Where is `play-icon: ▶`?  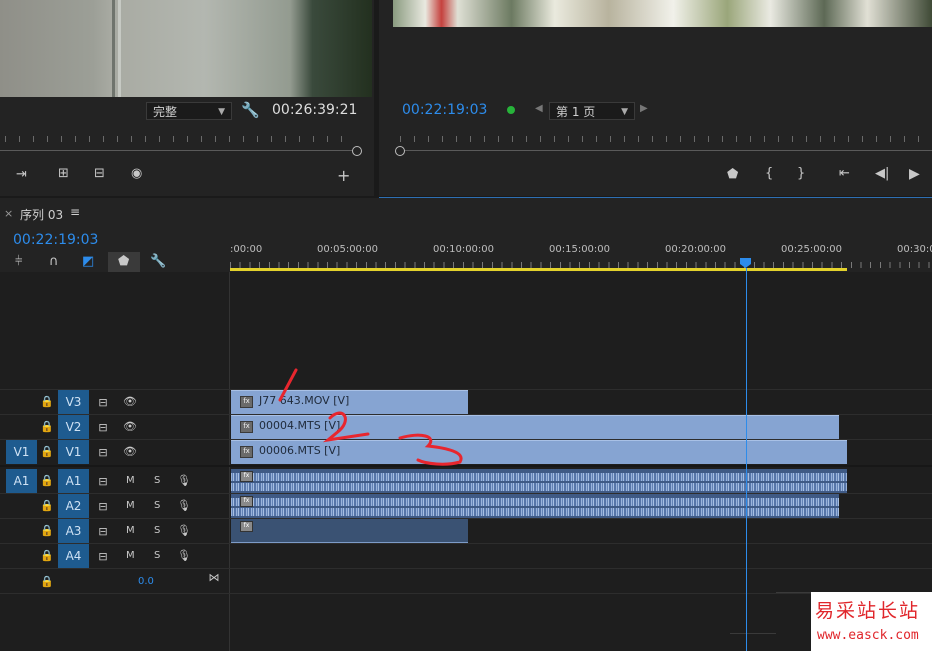 play-icon: ▶ is located at coordinates (914, 174).